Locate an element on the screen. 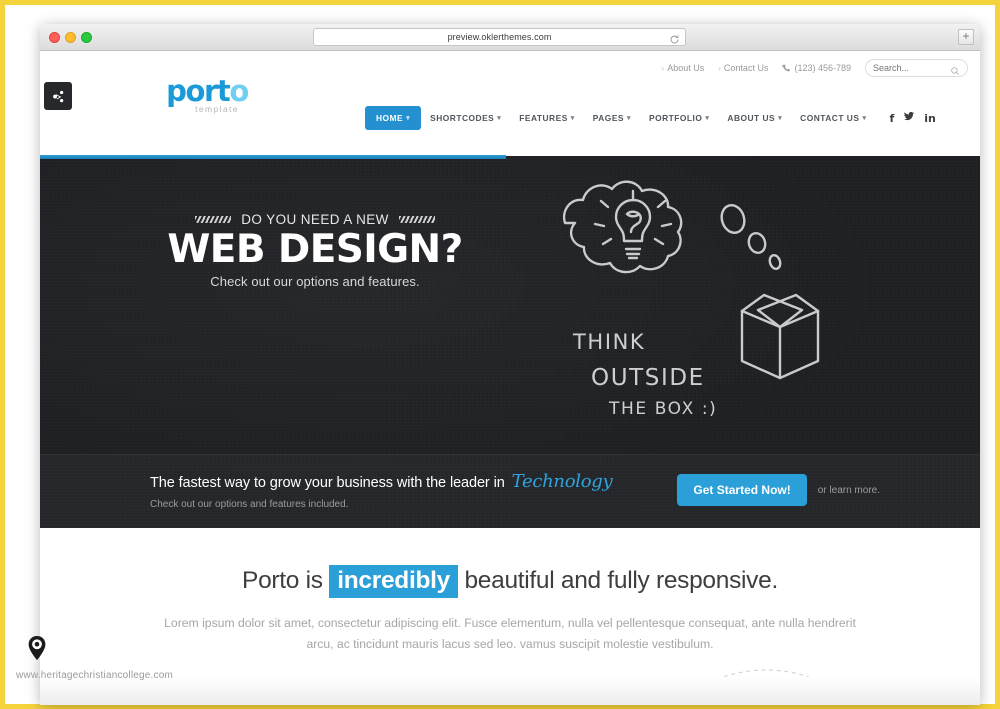 Image resolution: width=1000 pixels, height=709 pixels. address-bar: preview.oklerthemes.com is located at coordinates (499, 37).